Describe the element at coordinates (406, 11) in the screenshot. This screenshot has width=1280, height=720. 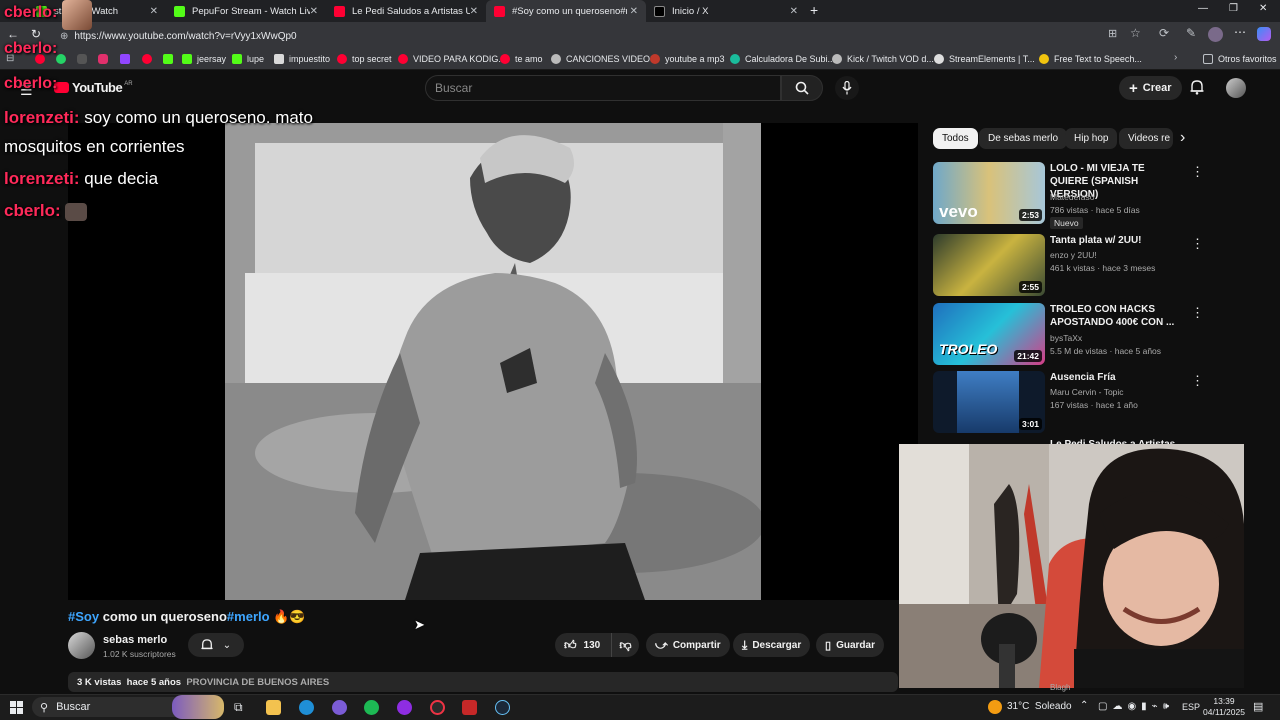
I see `tab-le-pedi: Le Pedi Saludos a Artistas Under ✕` at that location.